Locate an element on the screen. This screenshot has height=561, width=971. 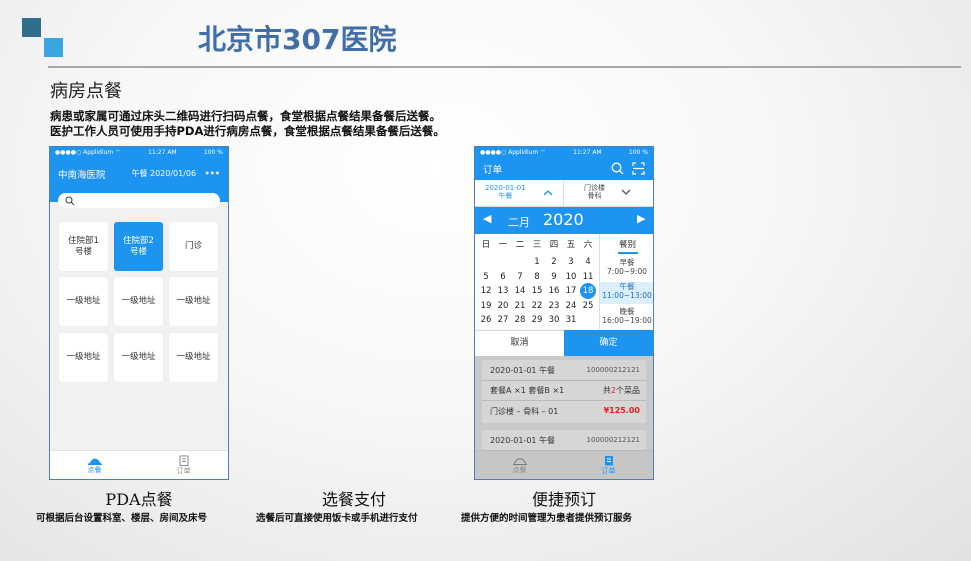
calendar-day: 22 is located at coordinates (537, 306).